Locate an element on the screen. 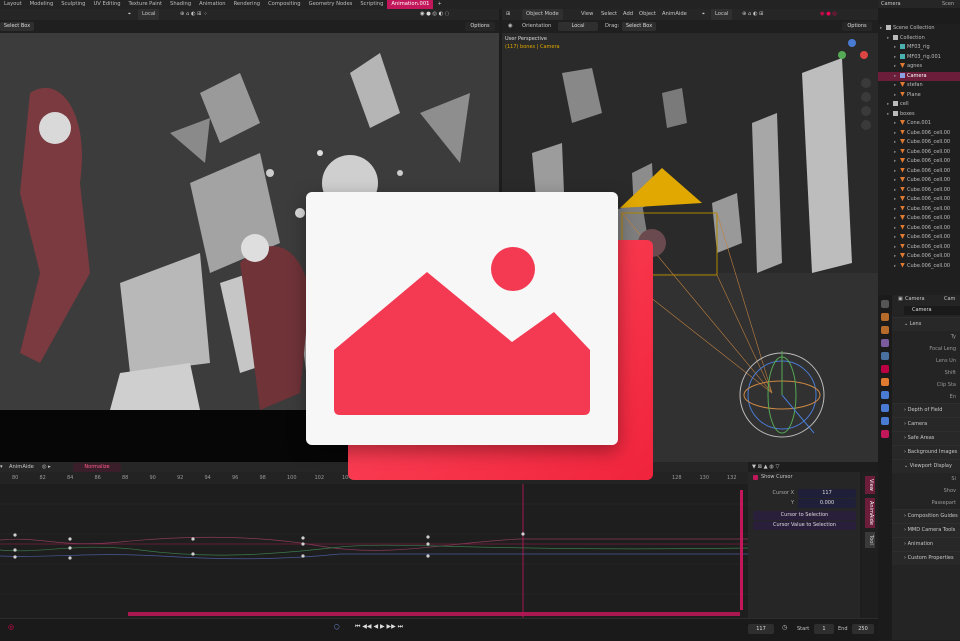 The image size is (960, 641). outliner-row: ▸ boxes is located at coordinates (919, 115).